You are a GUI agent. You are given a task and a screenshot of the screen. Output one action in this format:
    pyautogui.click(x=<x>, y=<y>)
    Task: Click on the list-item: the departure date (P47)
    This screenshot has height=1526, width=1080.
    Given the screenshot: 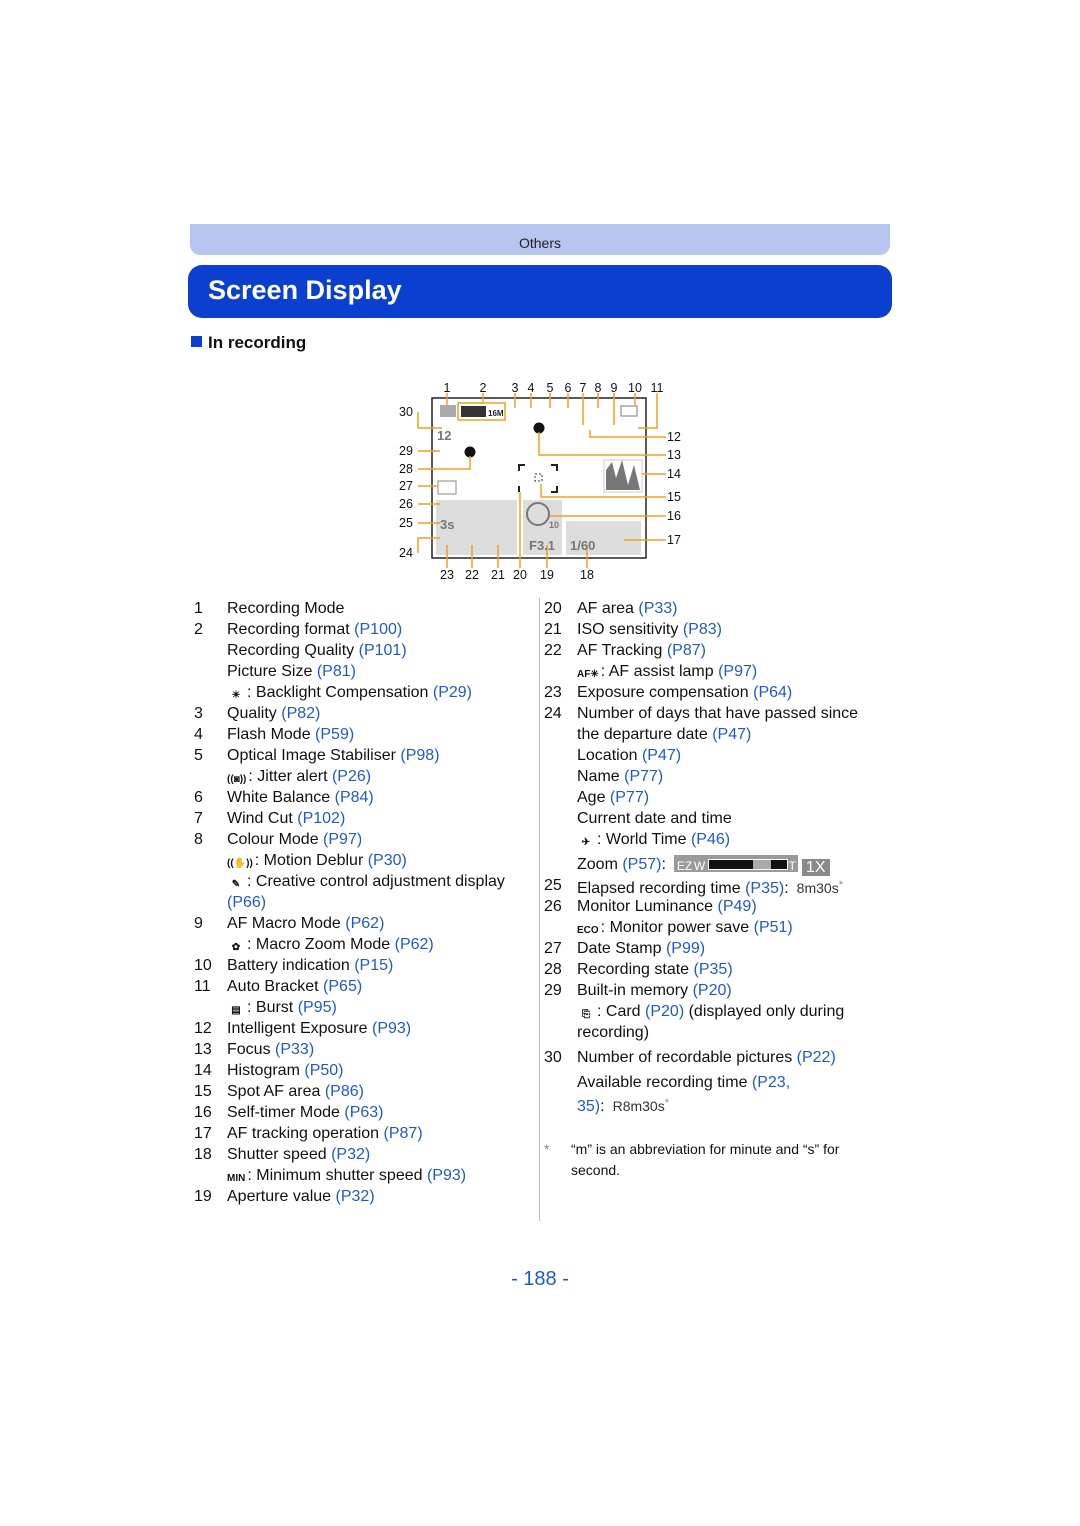 What is the action you would take?
    pyautogui.click(x=714, y=734)
    